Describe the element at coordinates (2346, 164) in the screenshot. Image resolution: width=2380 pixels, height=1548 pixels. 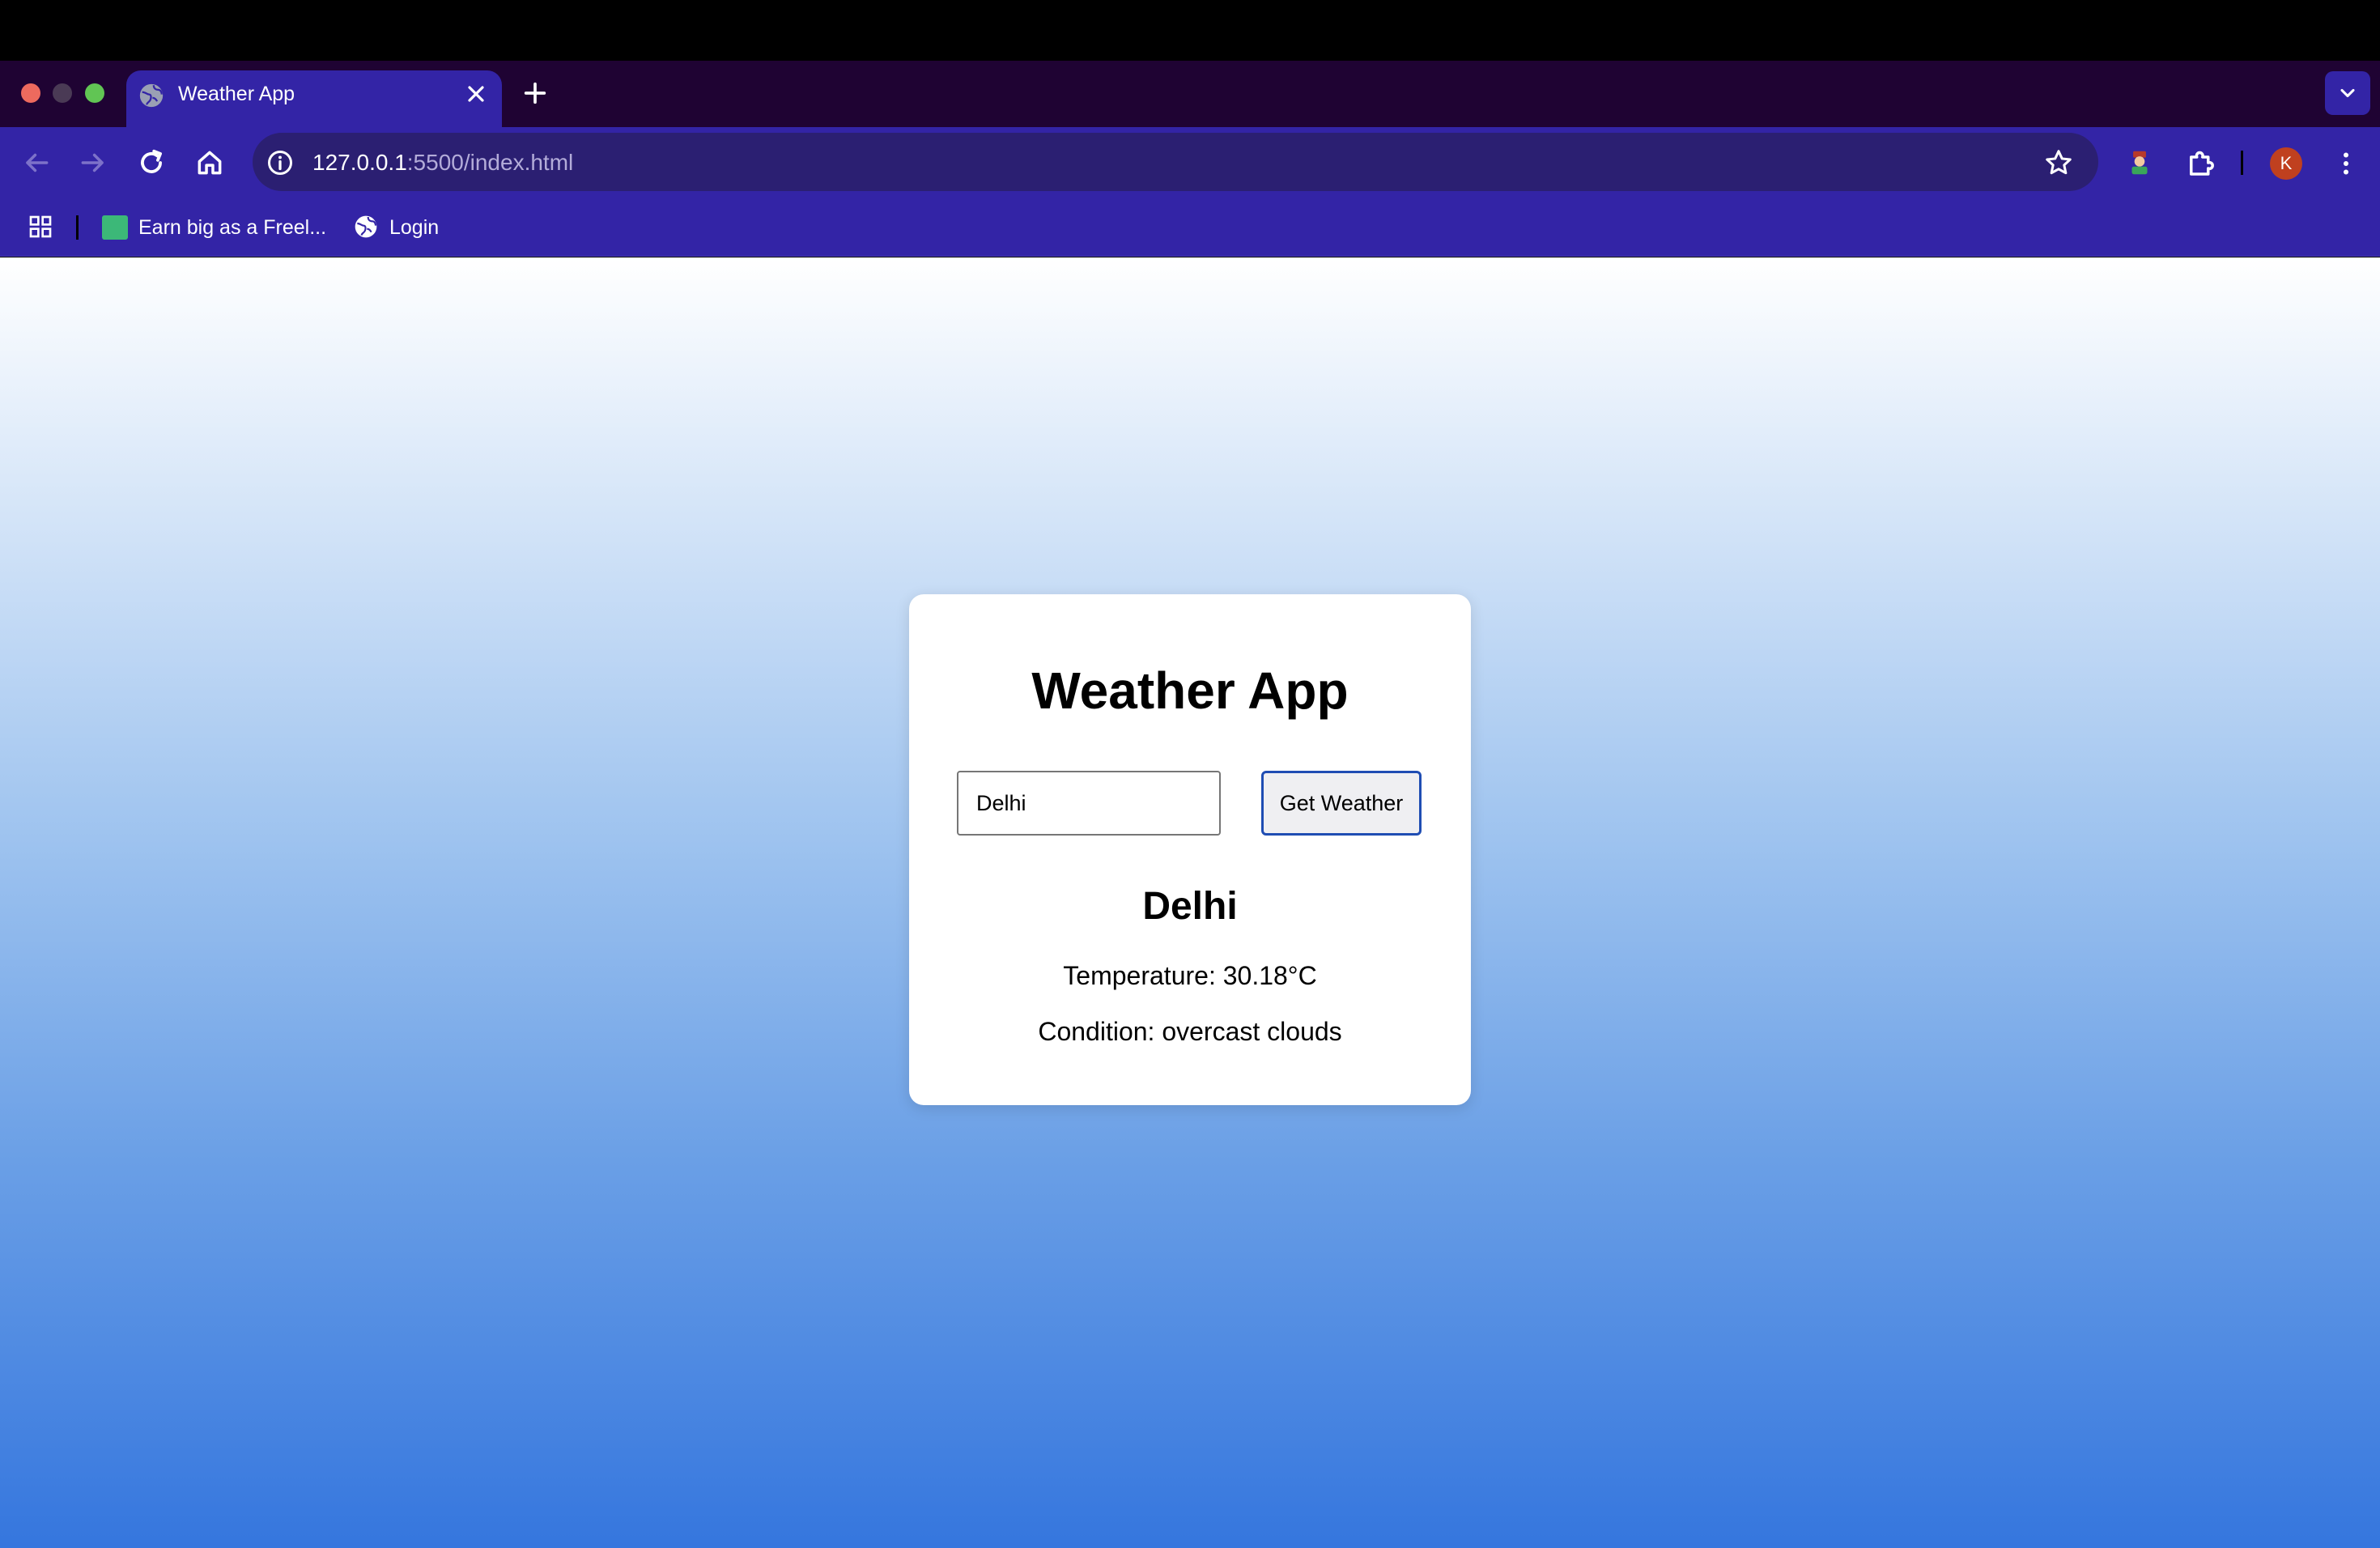
I see `kebab-menu-icon` at that location.